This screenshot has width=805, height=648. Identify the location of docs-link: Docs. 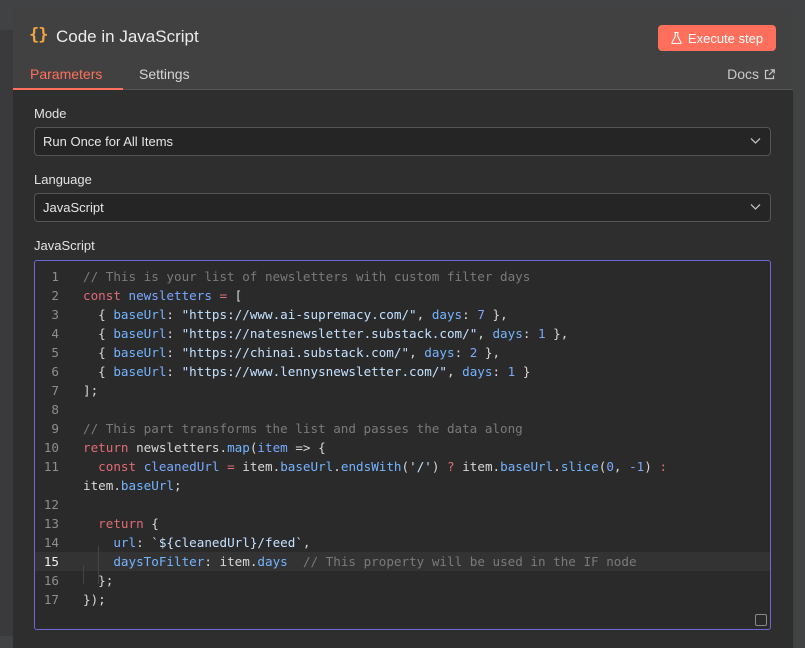
(751, 74).